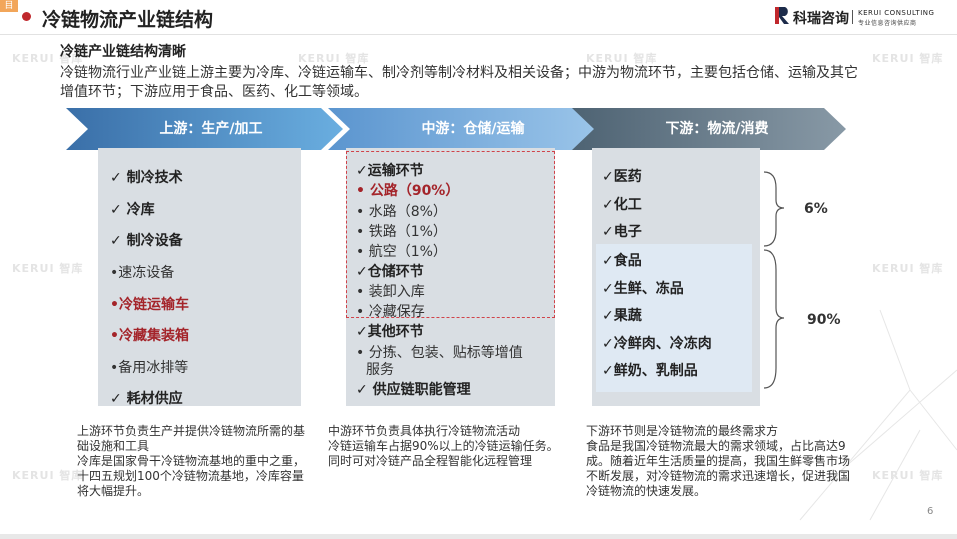  I want to click on list-item: ✓医药, so click(622, 177).